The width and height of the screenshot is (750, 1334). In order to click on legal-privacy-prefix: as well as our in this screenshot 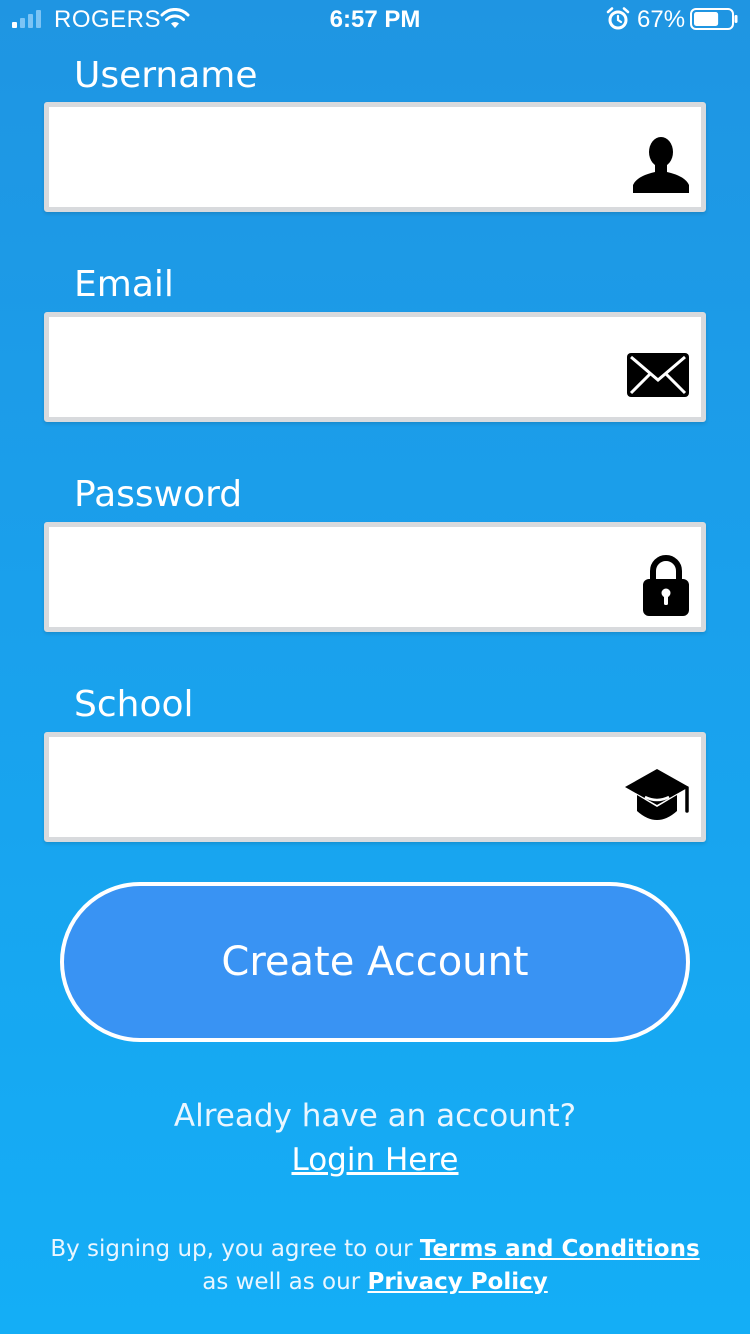, I will do `click(285, 1282)`.